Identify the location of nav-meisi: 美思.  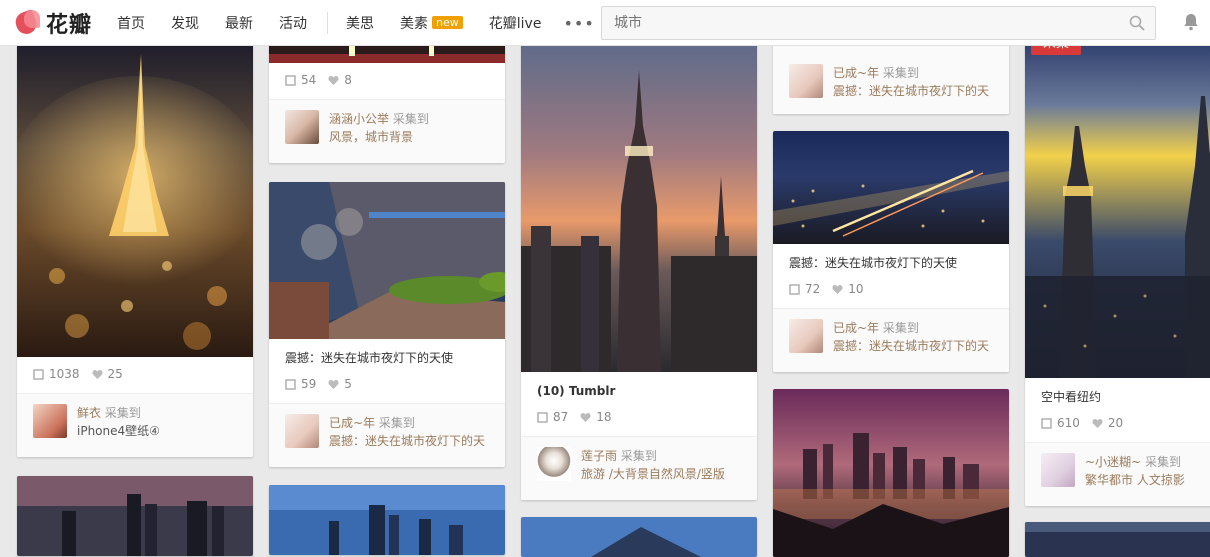
(360, 23).